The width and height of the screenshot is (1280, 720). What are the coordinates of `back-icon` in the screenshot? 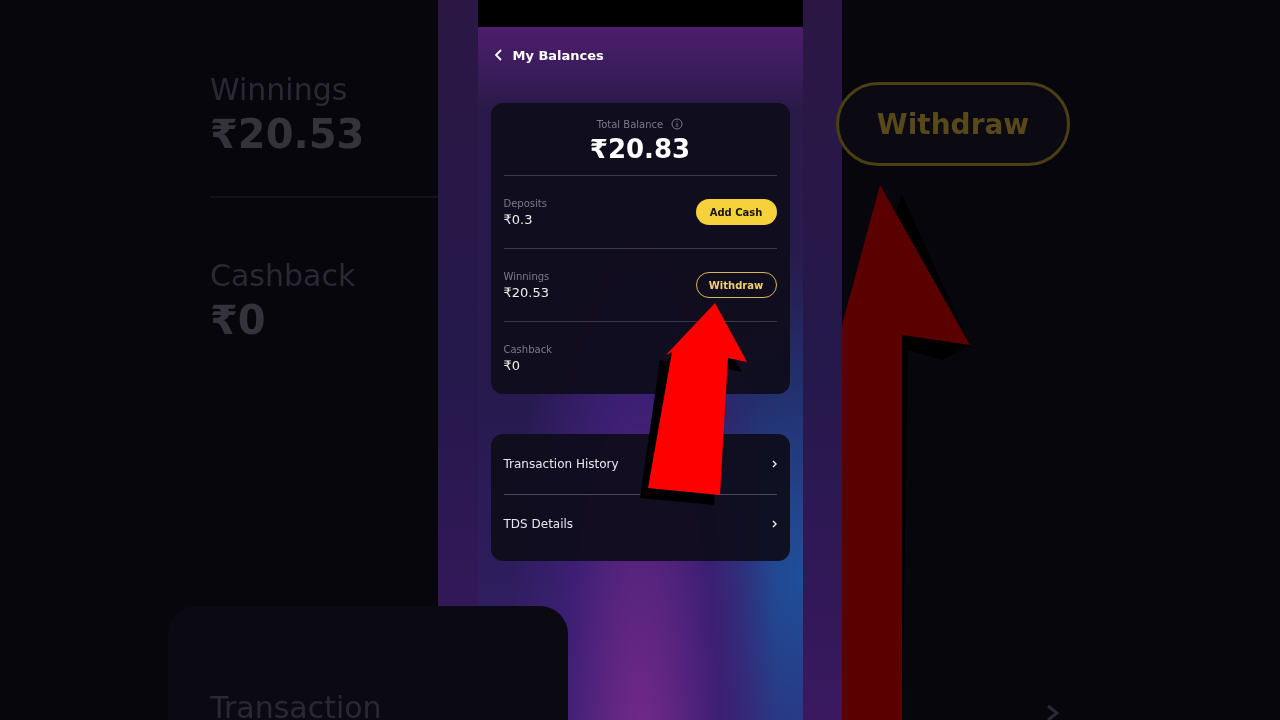 It's located at (498, 55).